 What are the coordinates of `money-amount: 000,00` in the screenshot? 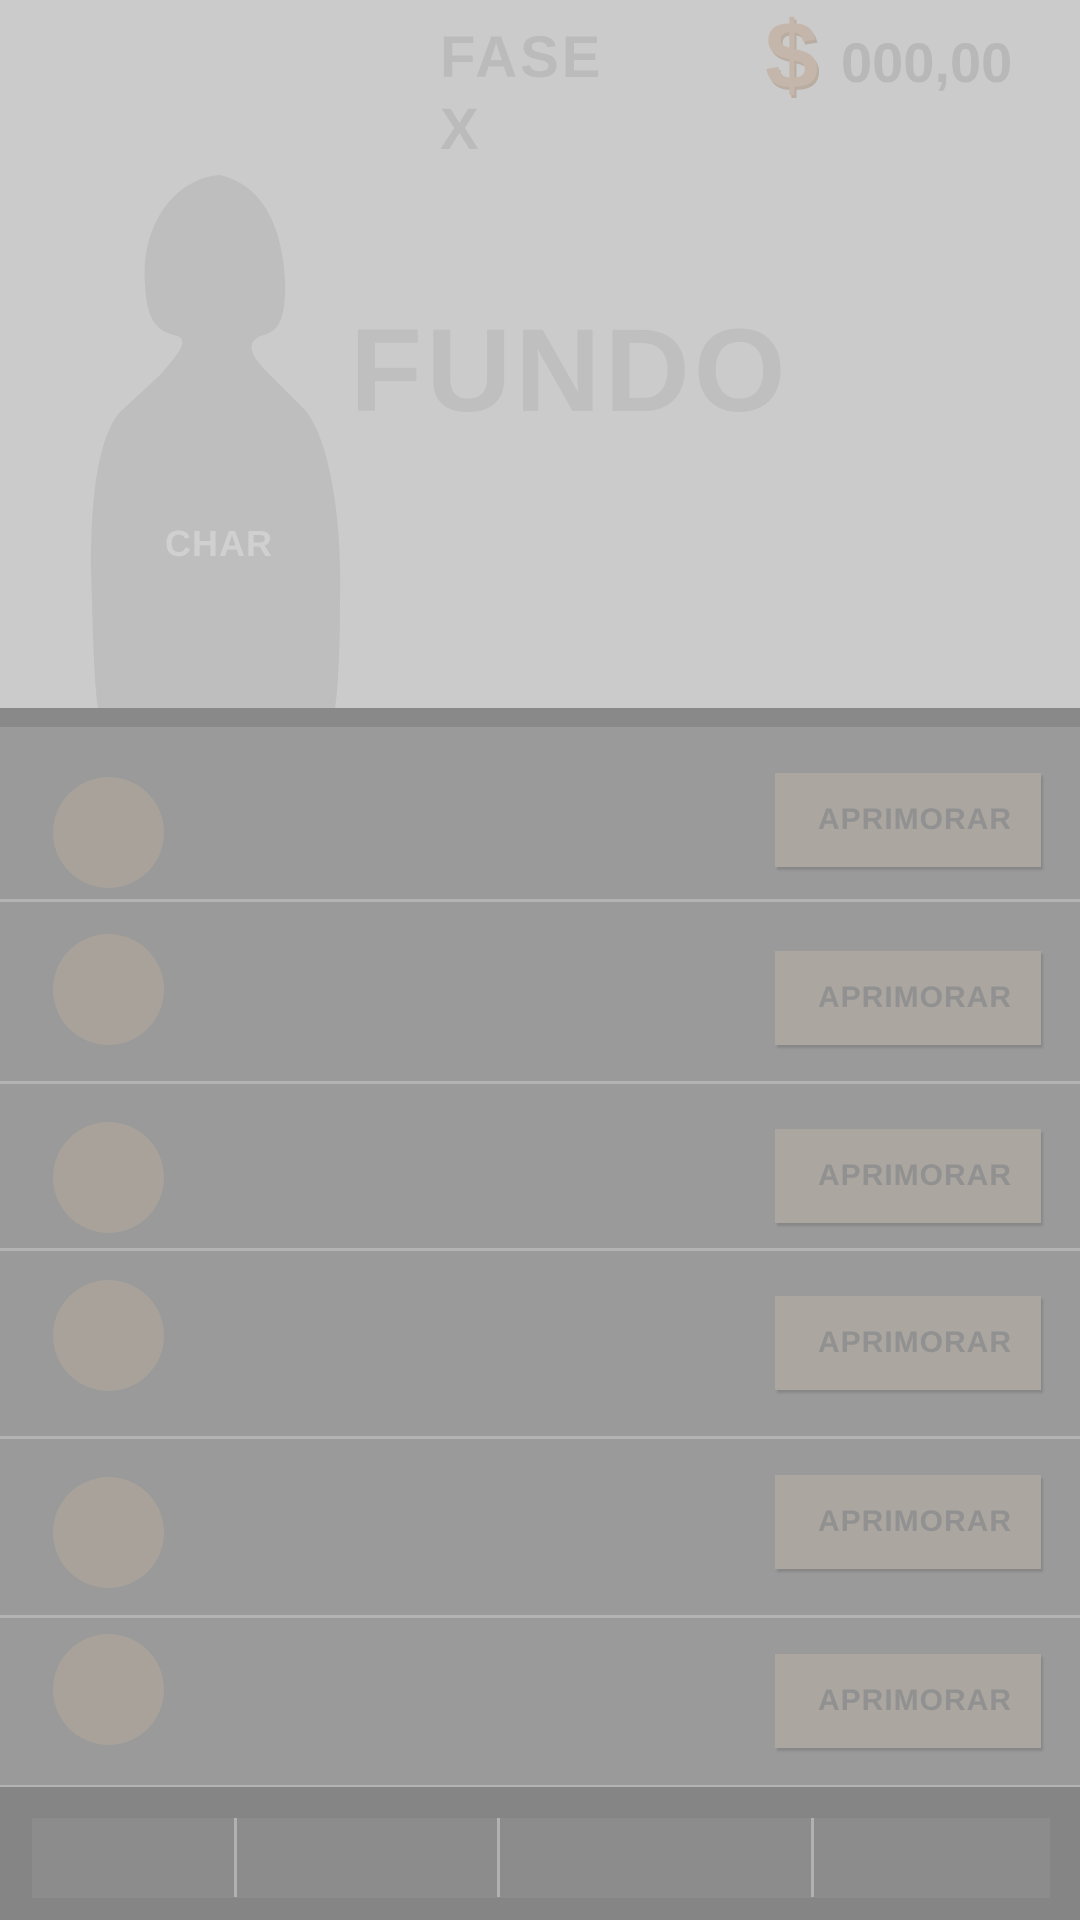 It's located at (927, 62).